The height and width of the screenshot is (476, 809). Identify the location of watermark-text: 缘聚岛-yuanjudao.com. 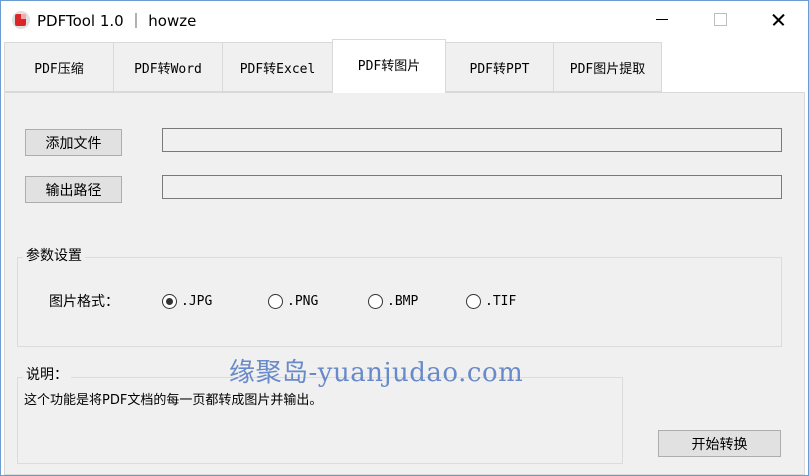
(376, 373).